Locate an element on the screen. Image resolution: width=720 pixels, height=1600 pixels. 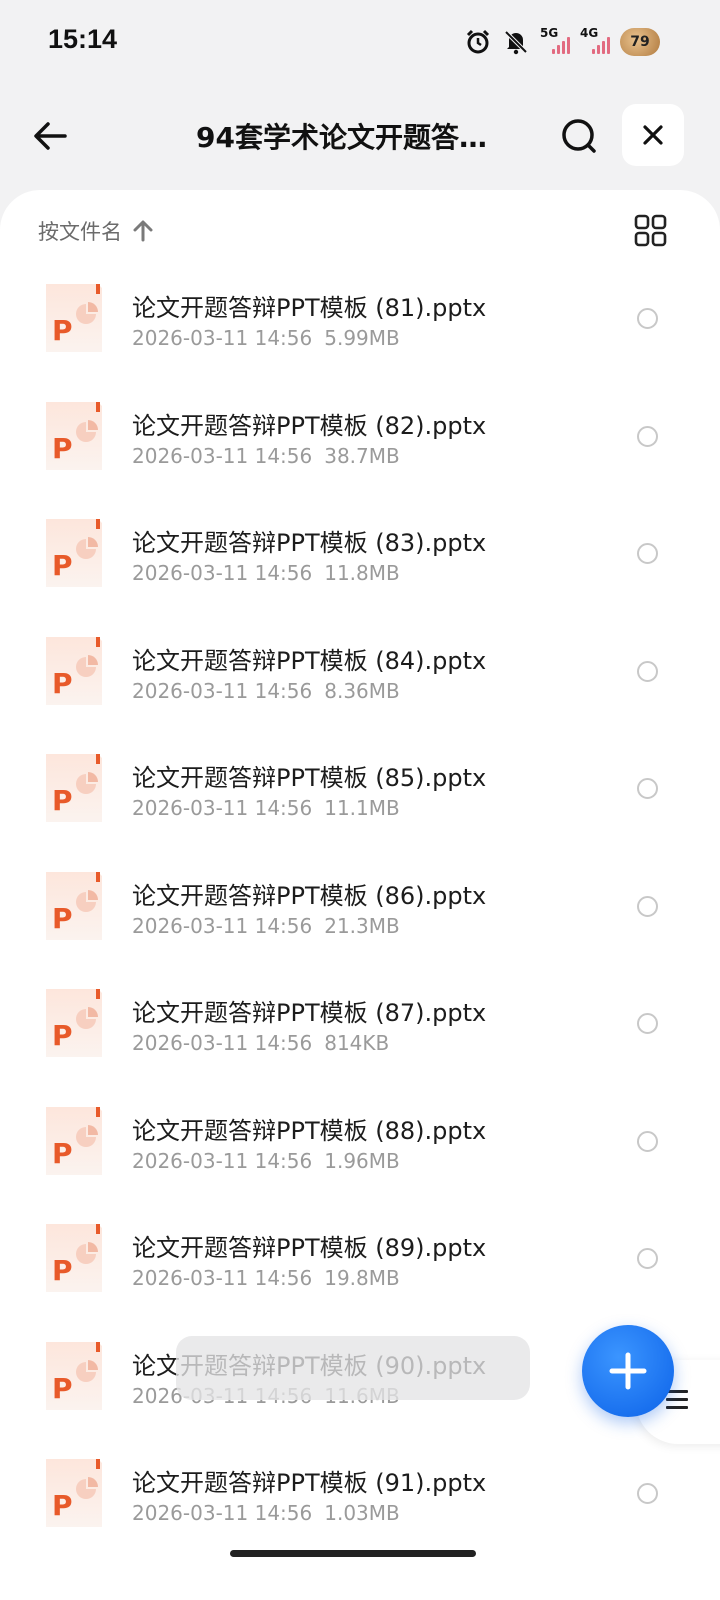
file-name: 论文开题答辩PPT模板 (83).pptx is located at coordinates (309, 543).